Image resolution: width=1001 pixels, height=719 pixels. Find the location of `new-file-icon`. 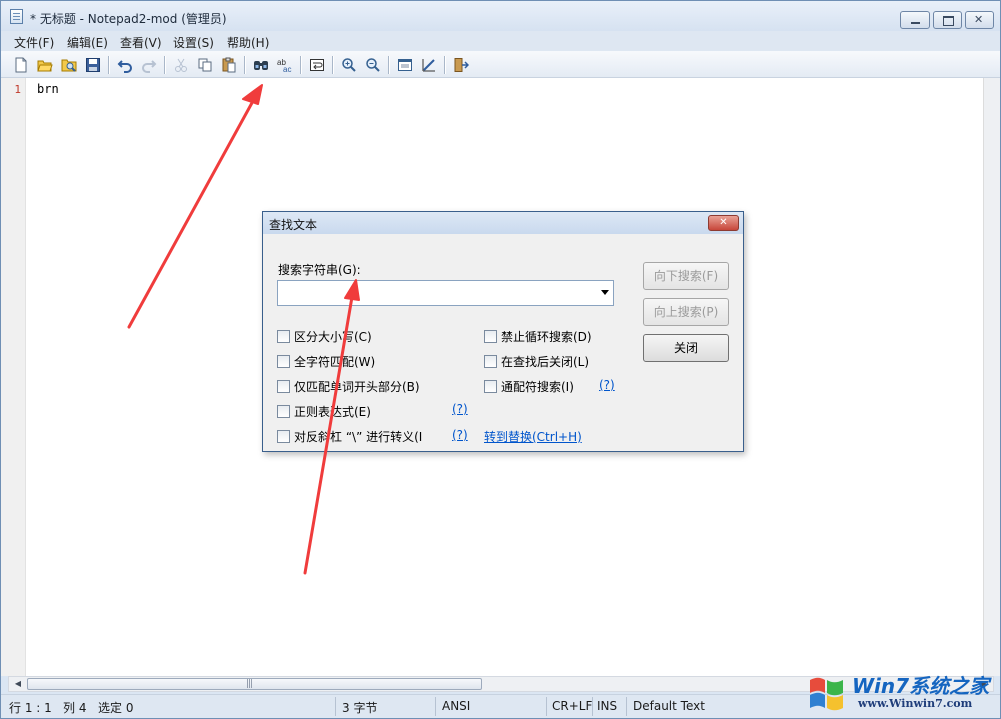

new-file-icon is located at coordinates (21, 65).